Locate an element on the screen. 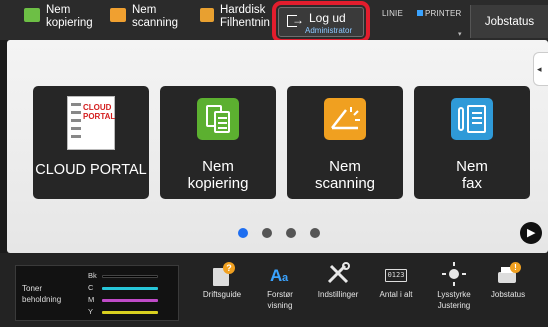 The height and width of the screenshot is (327, 548). settings-button: Indstillinger is located at coordinates (338, 281).